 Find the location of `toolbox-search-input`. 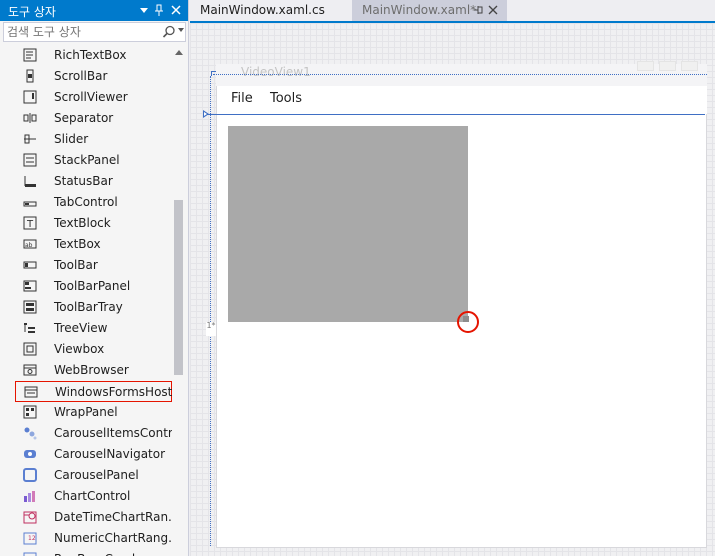

toolbox-search-input is located at coordinates (82, 32).